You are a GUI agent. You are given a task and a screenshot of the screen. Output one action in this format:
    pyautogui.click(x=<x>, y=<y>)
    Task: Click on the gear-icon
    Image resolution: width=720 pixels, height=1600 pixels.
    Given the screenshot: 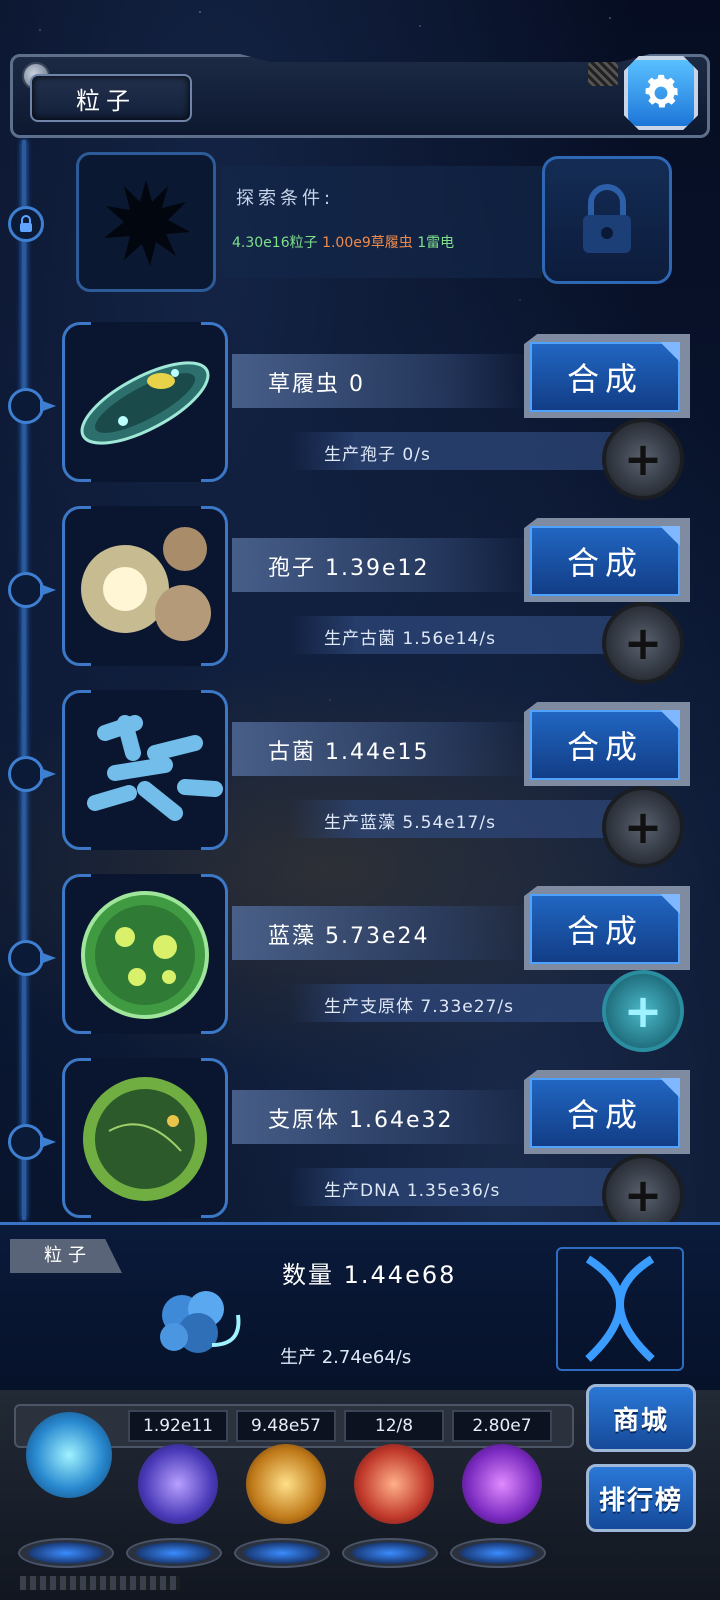 What is the action you would take?
    pyautogui.click(x=662, y=91)
    